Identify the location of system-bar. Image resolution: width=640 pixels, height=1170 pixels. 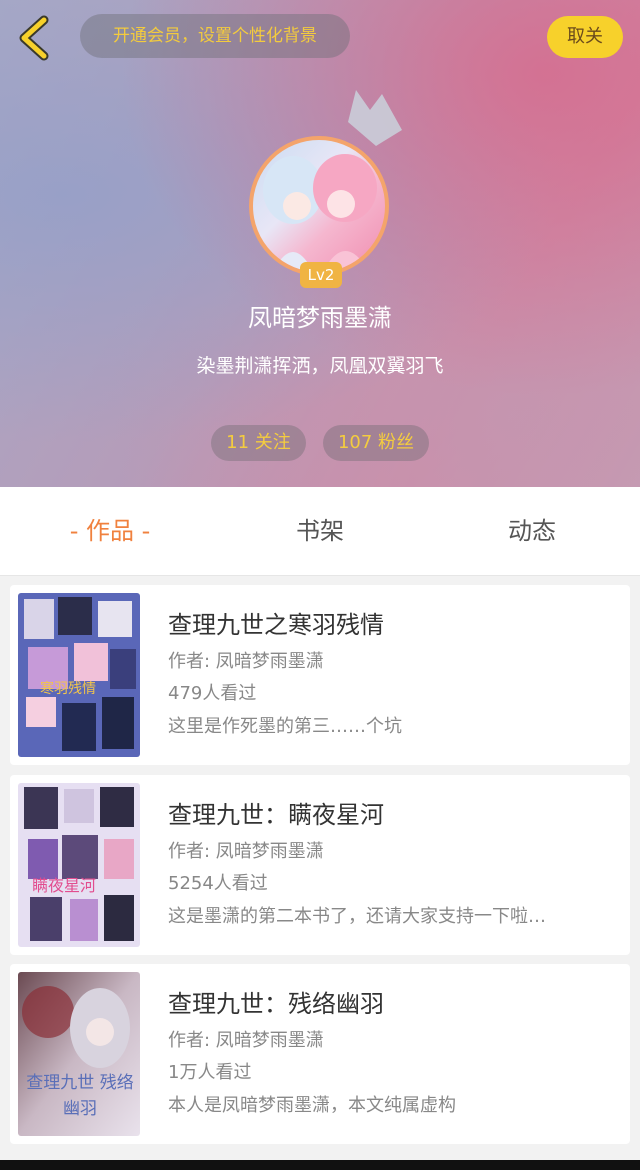
(320, 1165).